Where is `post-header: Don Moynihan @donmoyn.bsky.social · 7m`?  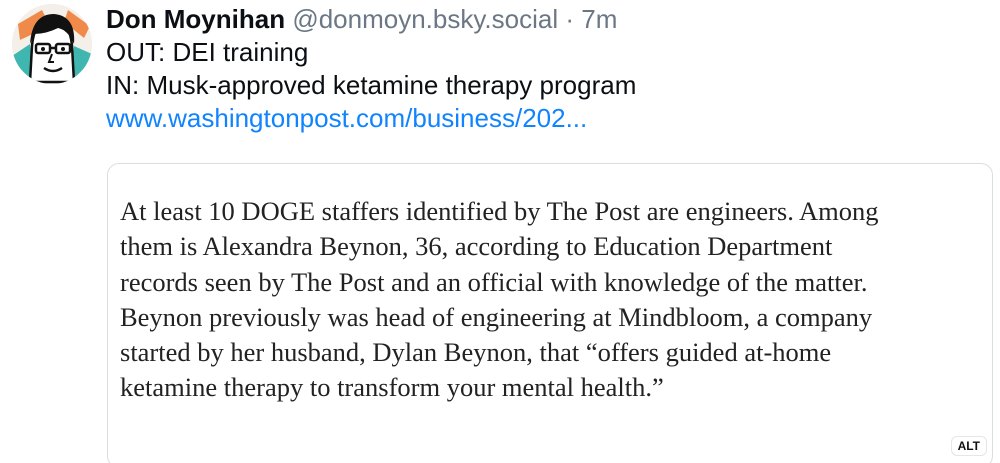 post-header: Don Moynihan @donmoyn.bsky.social · 7m is located at coordinates (548, 19).